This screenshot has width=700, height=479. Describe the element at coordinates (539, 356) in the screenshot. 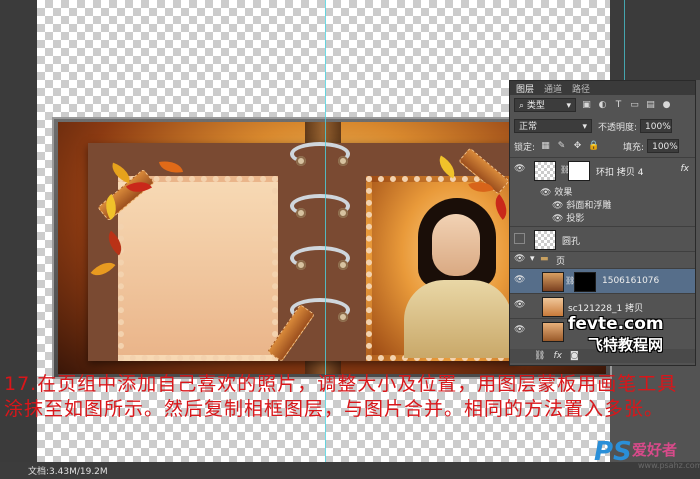

I see `link-layers-icon: ⛓` at that location.